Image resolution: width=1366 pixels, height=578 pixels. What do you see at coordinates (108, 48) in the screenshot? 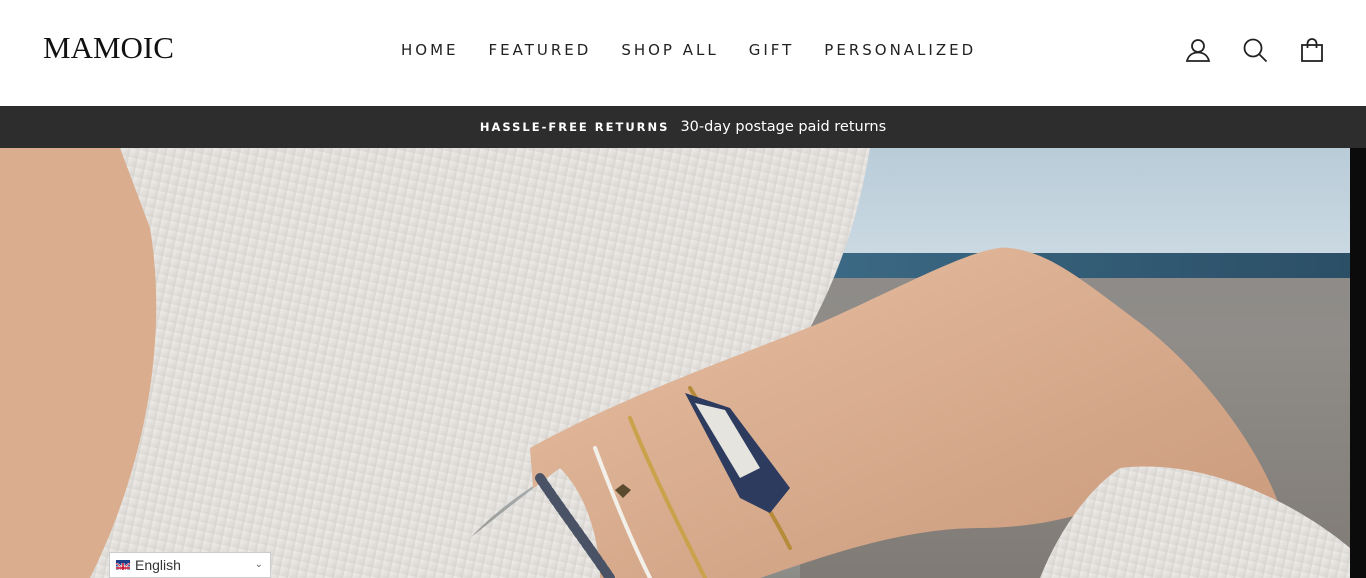
I see `brand-logo: MAMOIC` at bounding box center [108, 48].